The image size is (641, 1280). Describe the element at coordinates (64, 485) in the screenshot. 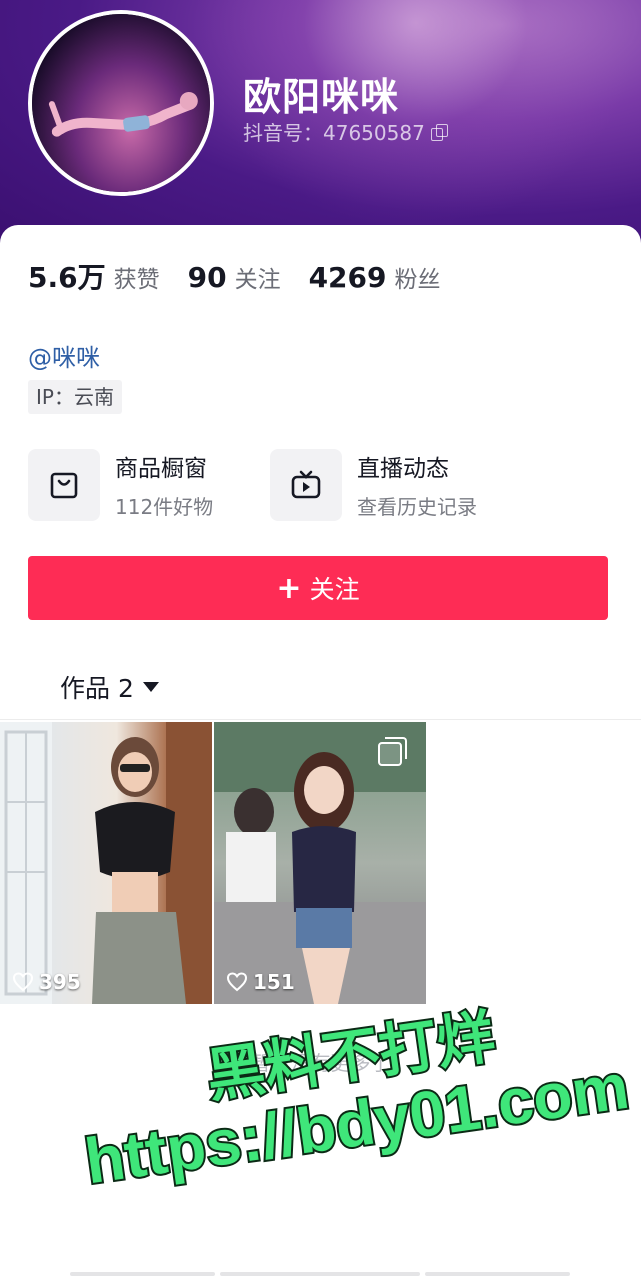

I see `shopping-bag-icon` at that location.